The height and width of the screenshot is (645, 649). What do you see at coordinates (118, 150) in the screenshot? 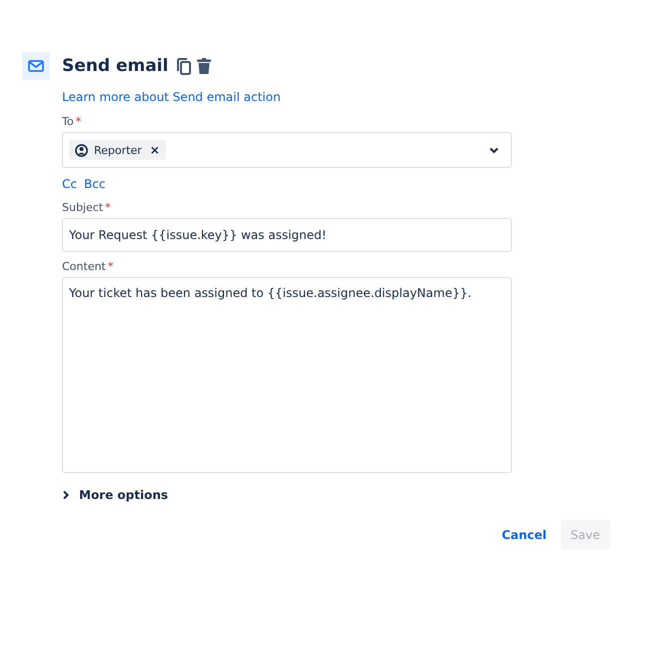
I see `chip-label: Reporter` at bounding box center [118, 150].